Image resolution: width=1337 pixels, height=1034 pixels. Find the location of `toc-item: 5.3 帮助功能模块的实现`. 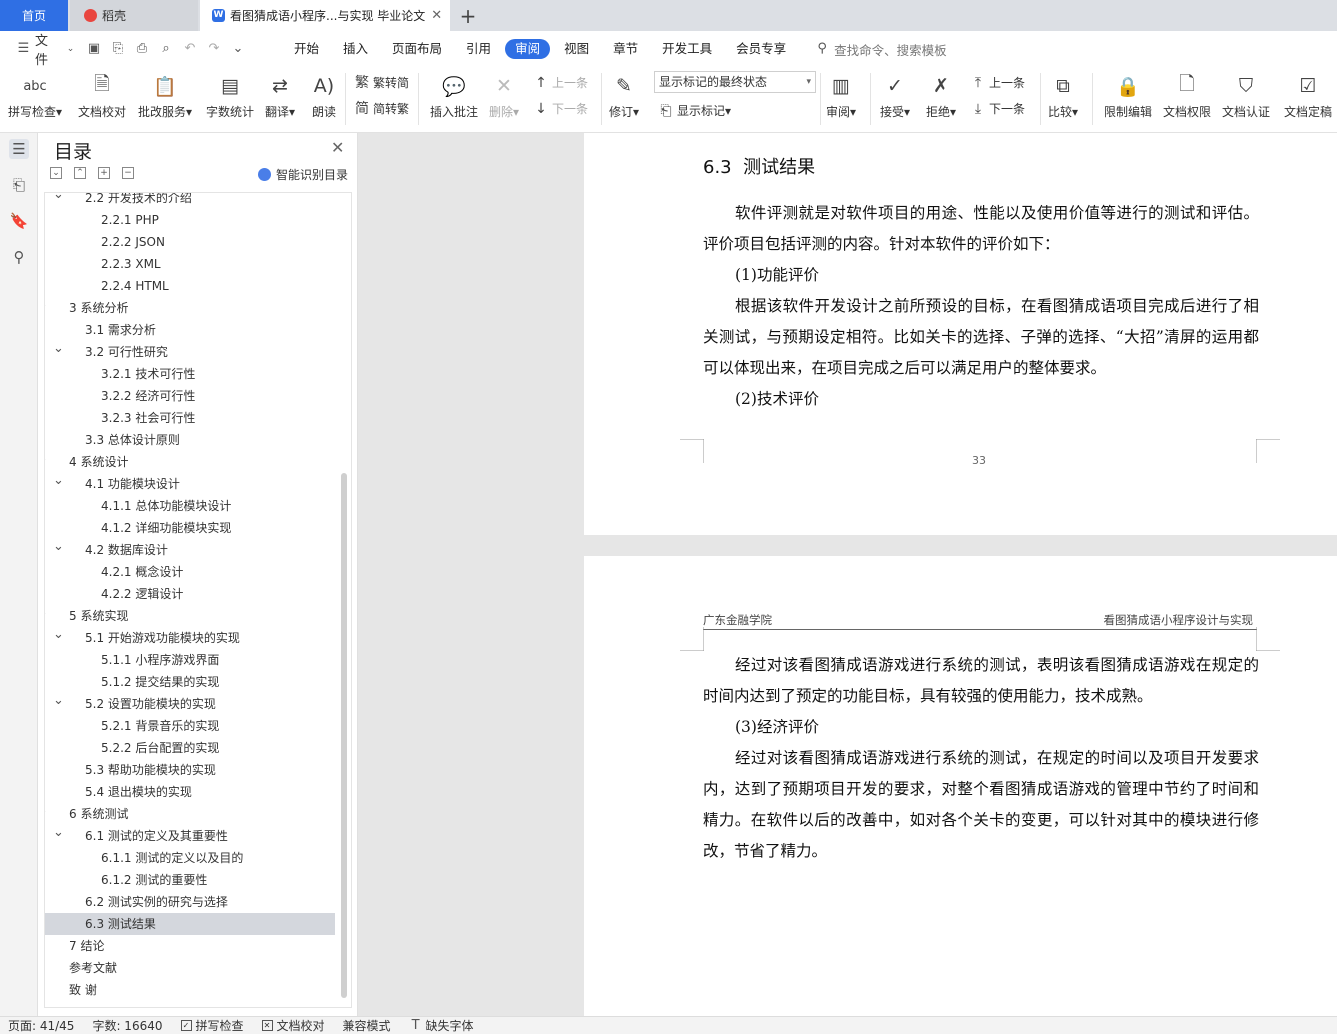

toc-item: 5.3 帮助功能模块的实现 is located at coordinates (190, 770).